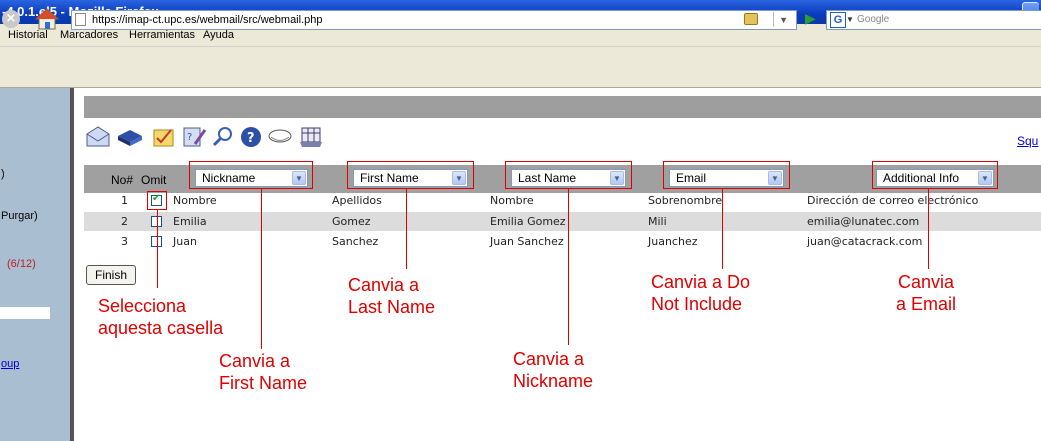 The image size is (1041, 441). I want to click on table-cell: Sanchez, so click(355, 241).